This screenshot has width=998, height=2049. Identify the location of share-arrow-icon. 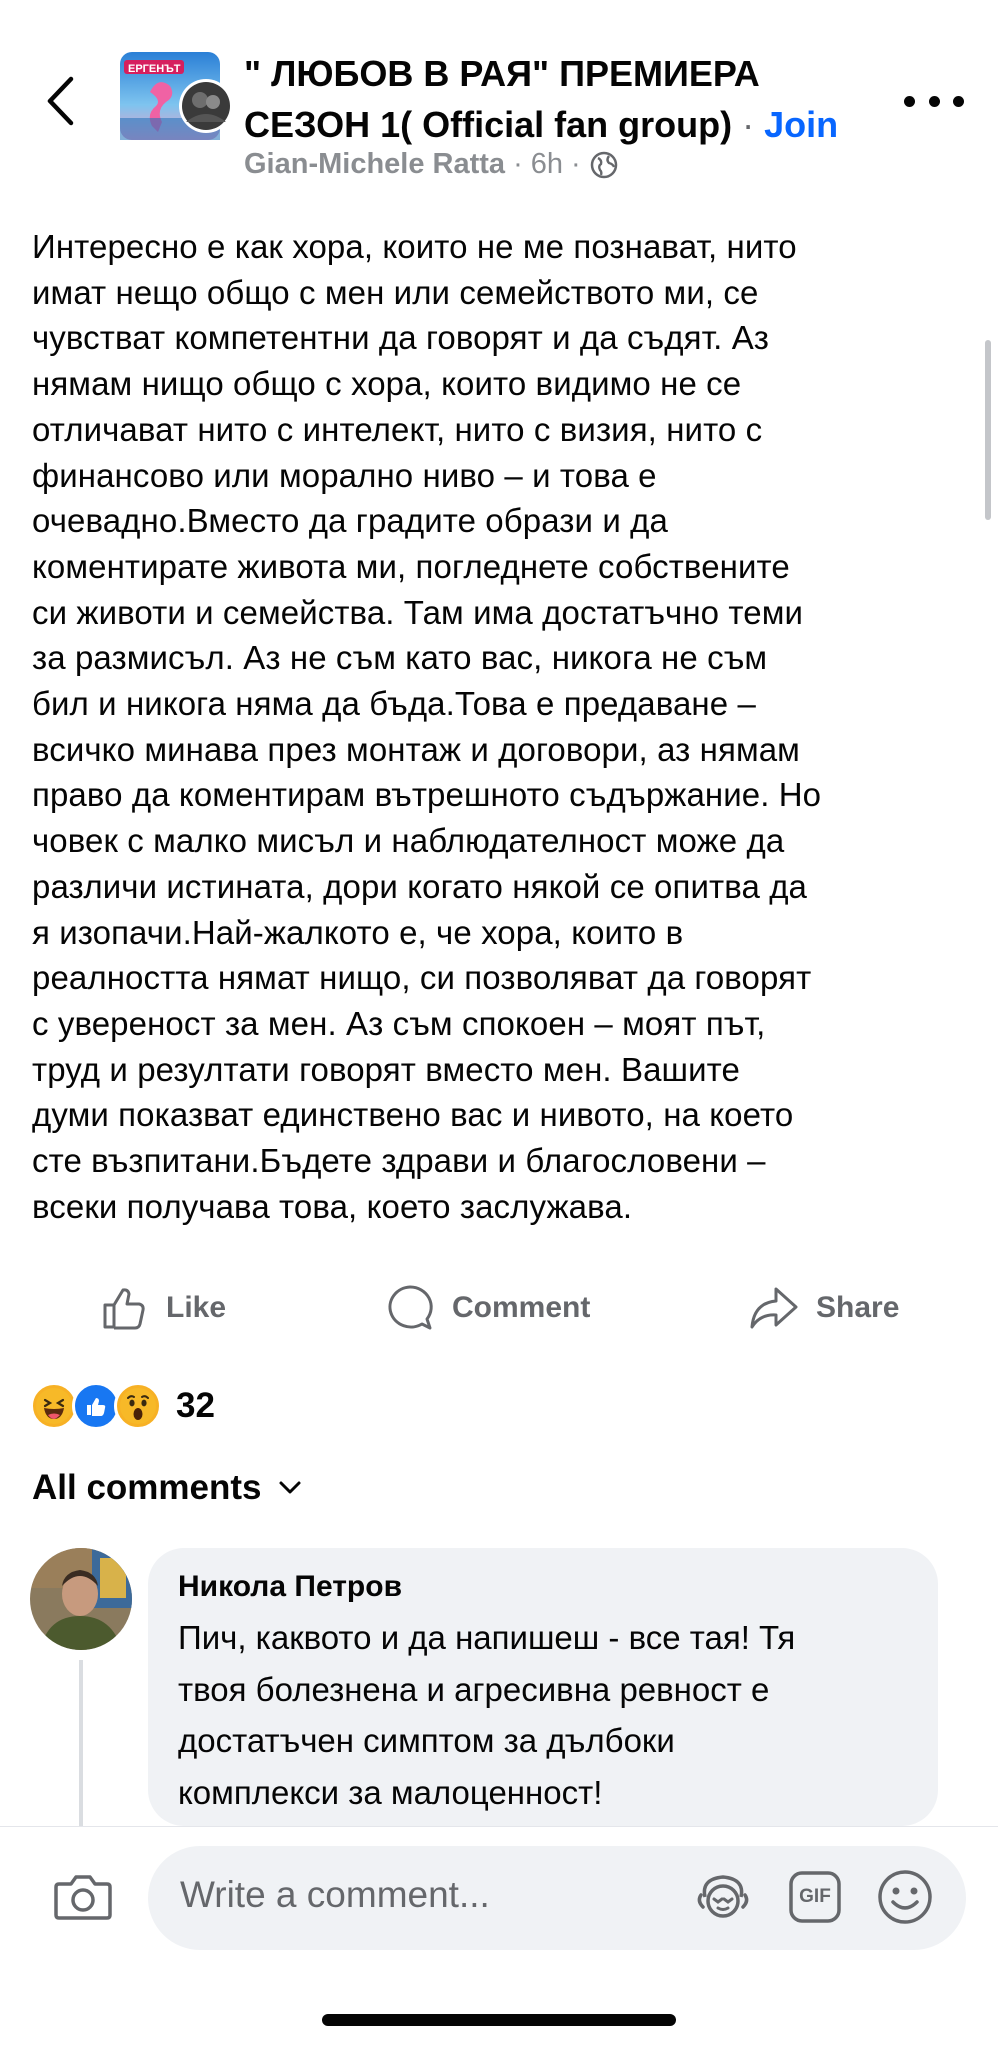
(774, 1308).